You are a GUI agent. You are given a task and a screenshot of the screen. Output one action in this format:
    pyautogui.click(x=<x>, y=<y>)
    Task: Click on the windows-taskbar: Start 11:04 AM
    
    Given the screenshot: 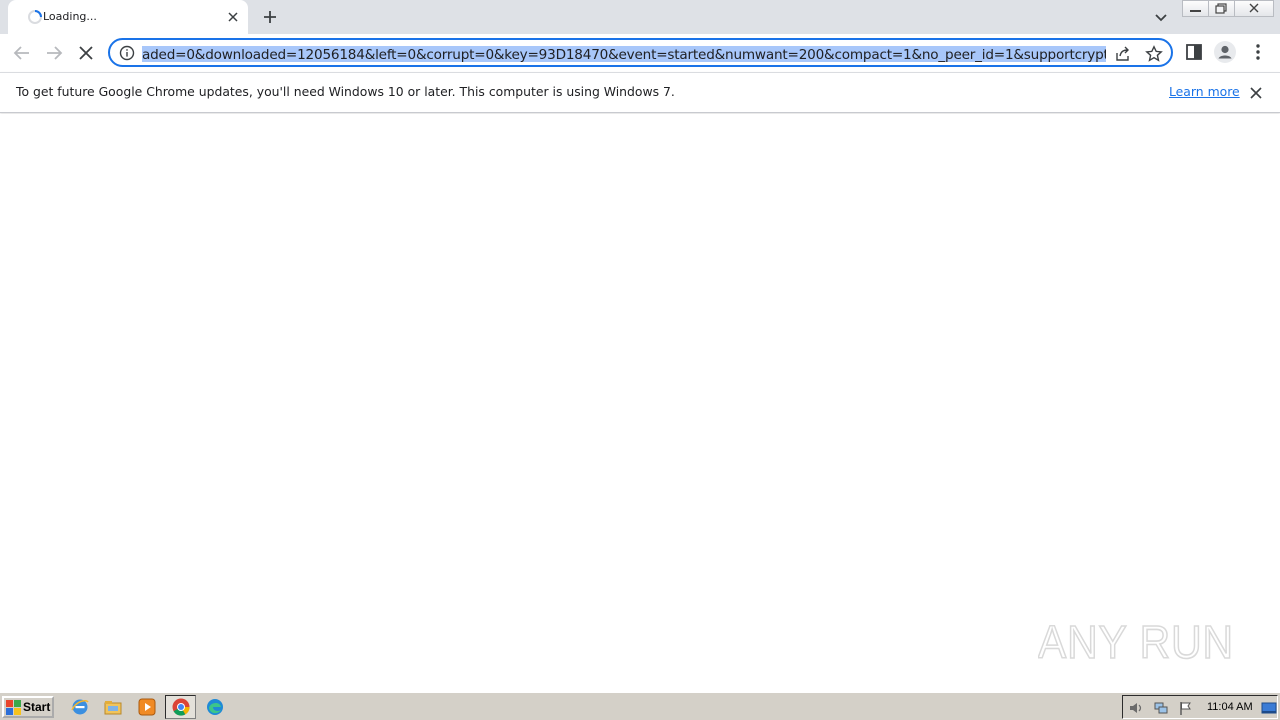 What is the action you would take?
    pyautogui.click(x=640, y=706)
    